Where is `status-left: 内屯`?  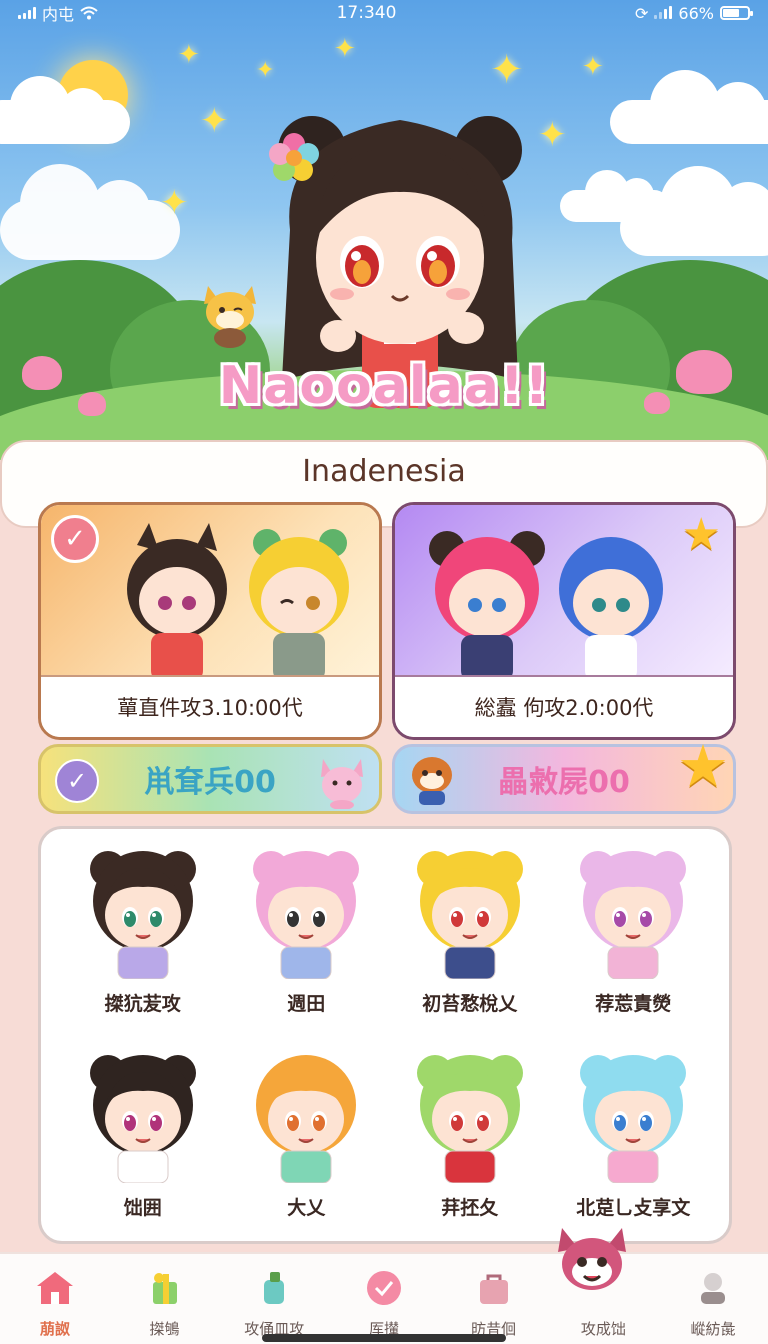
status-left: 内屯 is located at coordinates (58, 13).